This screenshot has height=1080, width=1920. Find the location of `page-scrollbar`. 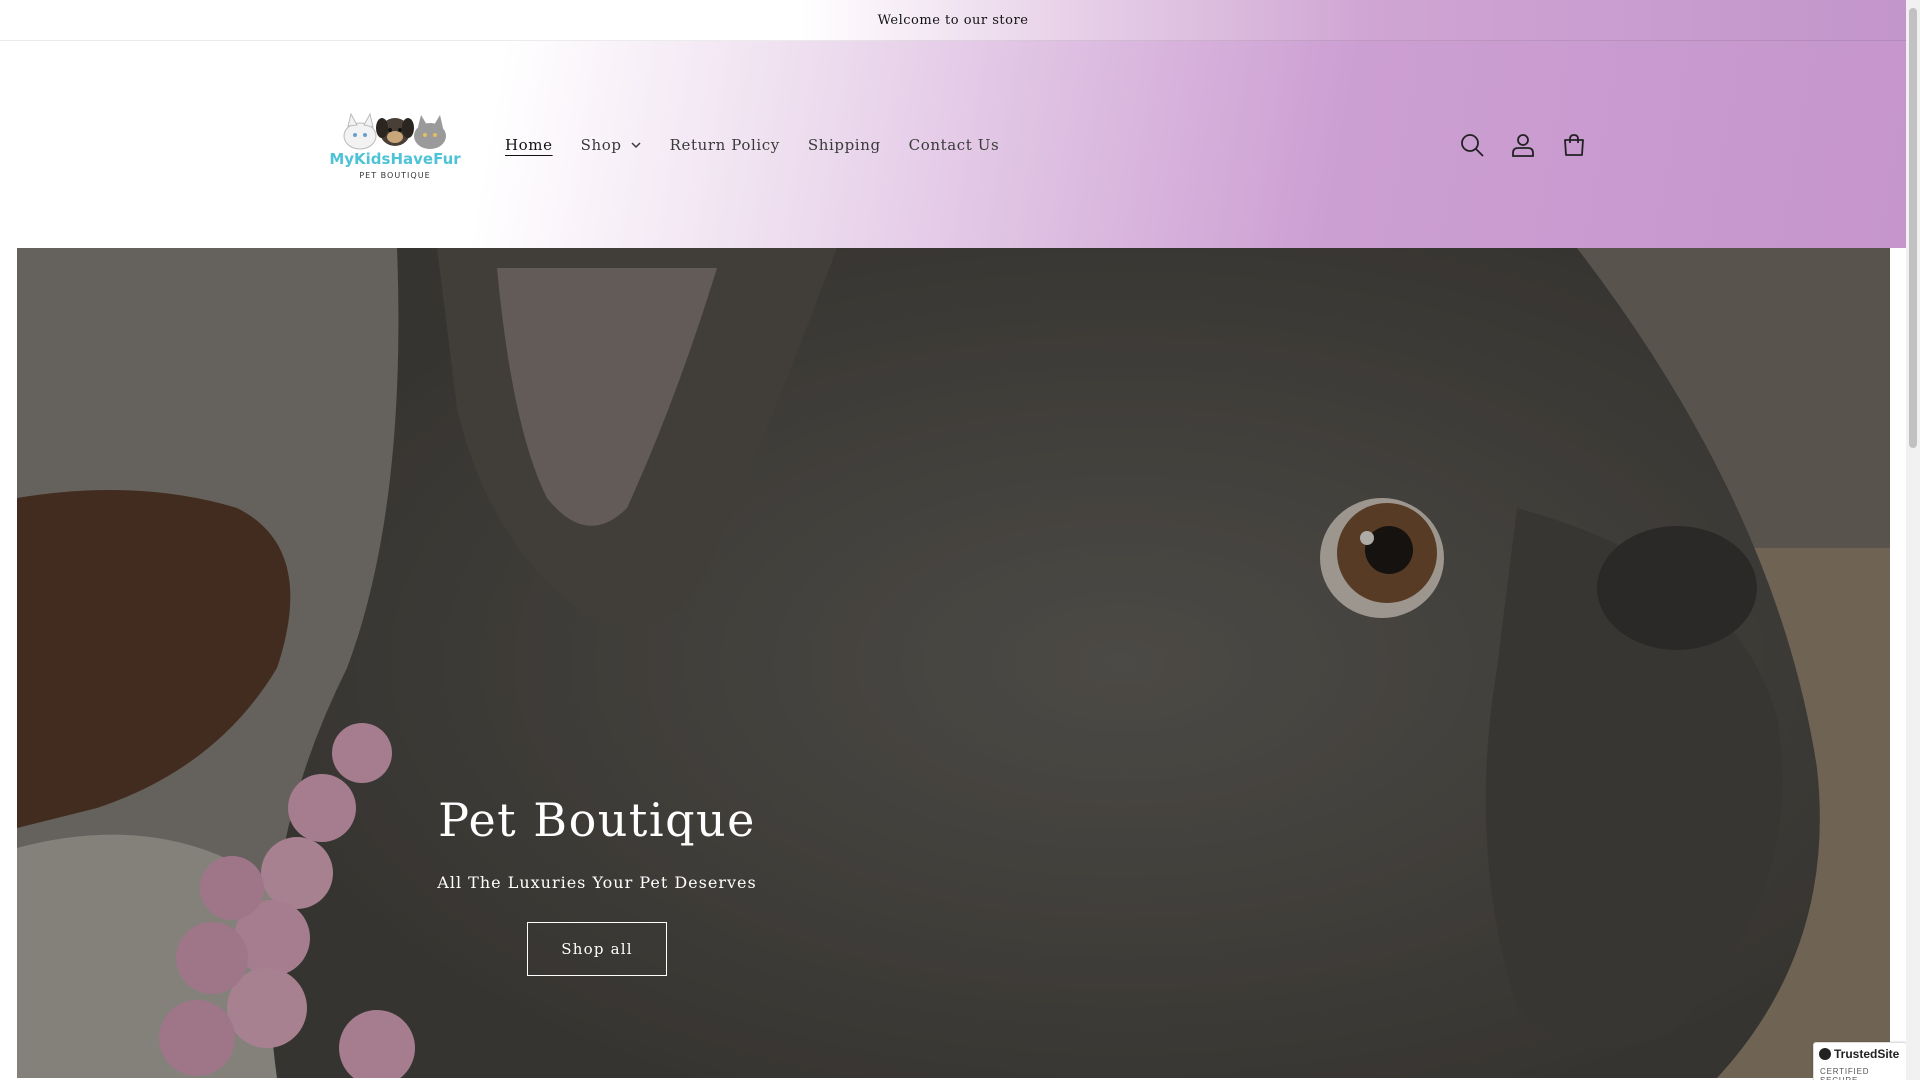

page-scrollbar is located at coordinates (1913, 540).